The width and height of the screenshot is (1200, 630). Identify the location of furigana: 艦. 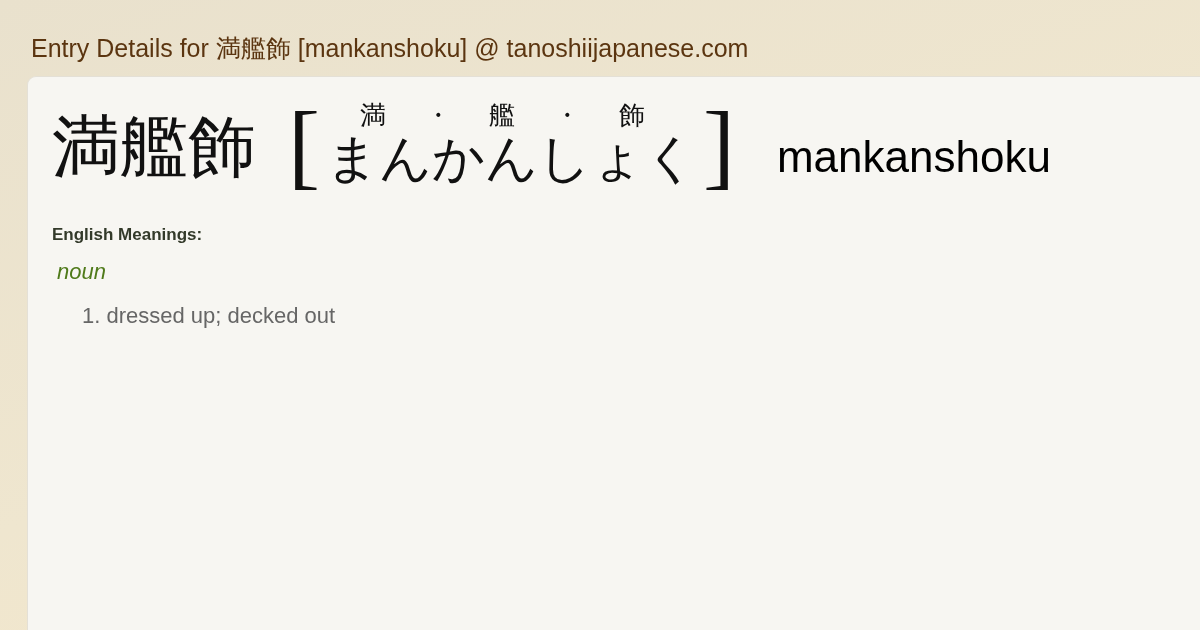
(502, 115).